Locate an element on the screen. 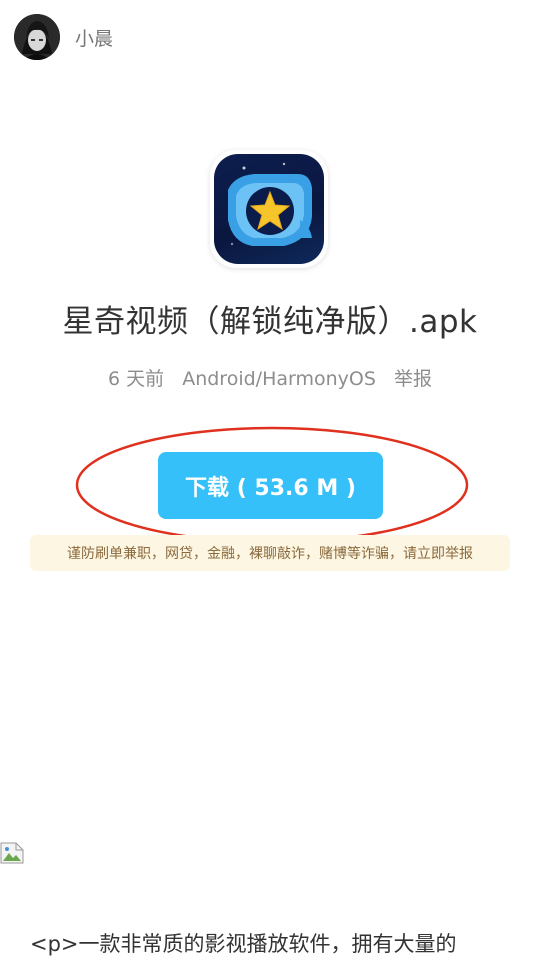  app-description: <p>一款非常质的影视播放软件，拥有大量的 is located at coordinates (243, 944).